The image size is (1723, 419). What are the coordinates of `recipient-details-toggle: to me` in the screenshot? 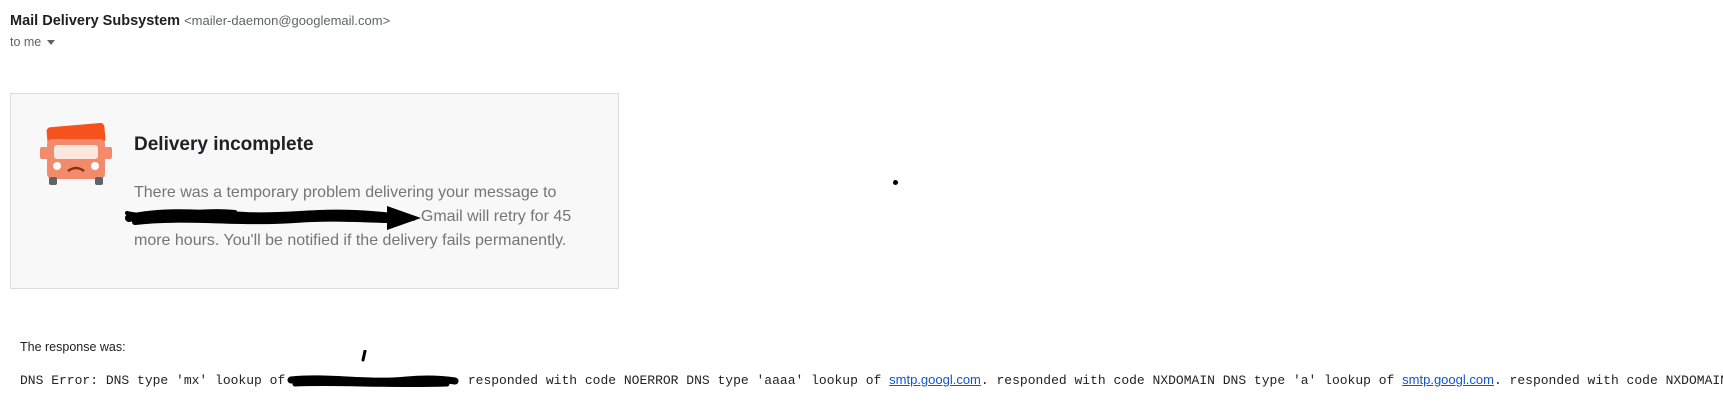 It's located at (33, 42).